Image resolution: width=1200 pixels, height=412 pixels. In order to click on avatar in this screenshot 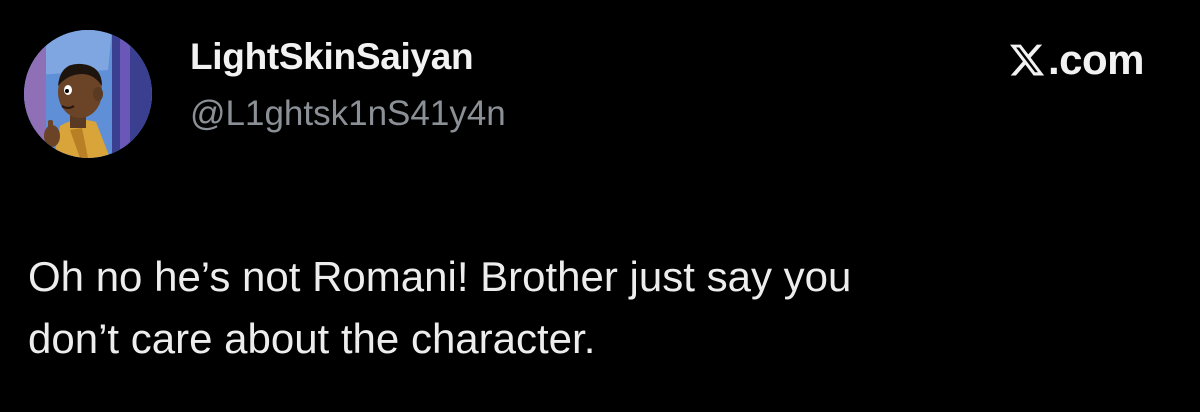, I will do `click(88, 94)`.